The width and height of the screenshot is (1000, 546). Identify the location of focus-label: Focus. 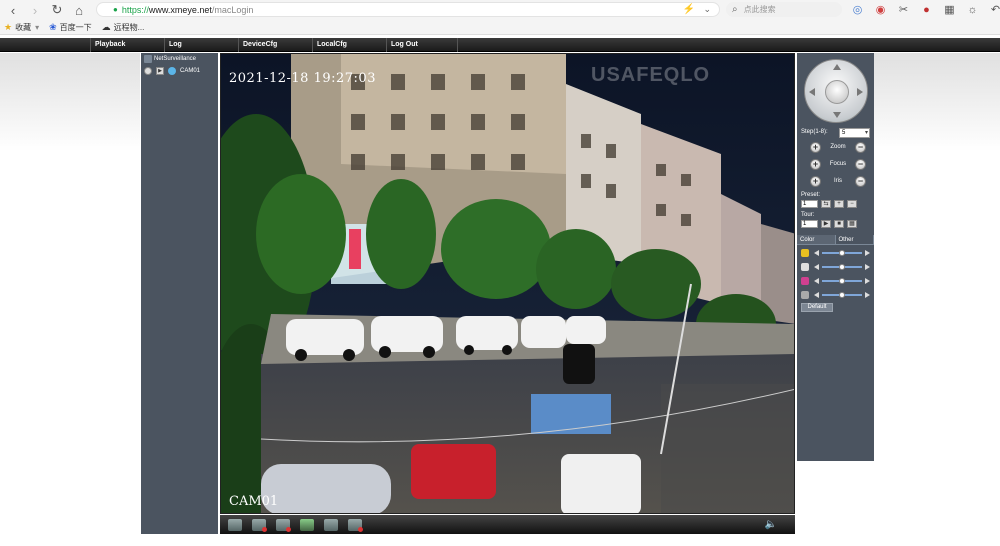
(838, 164).